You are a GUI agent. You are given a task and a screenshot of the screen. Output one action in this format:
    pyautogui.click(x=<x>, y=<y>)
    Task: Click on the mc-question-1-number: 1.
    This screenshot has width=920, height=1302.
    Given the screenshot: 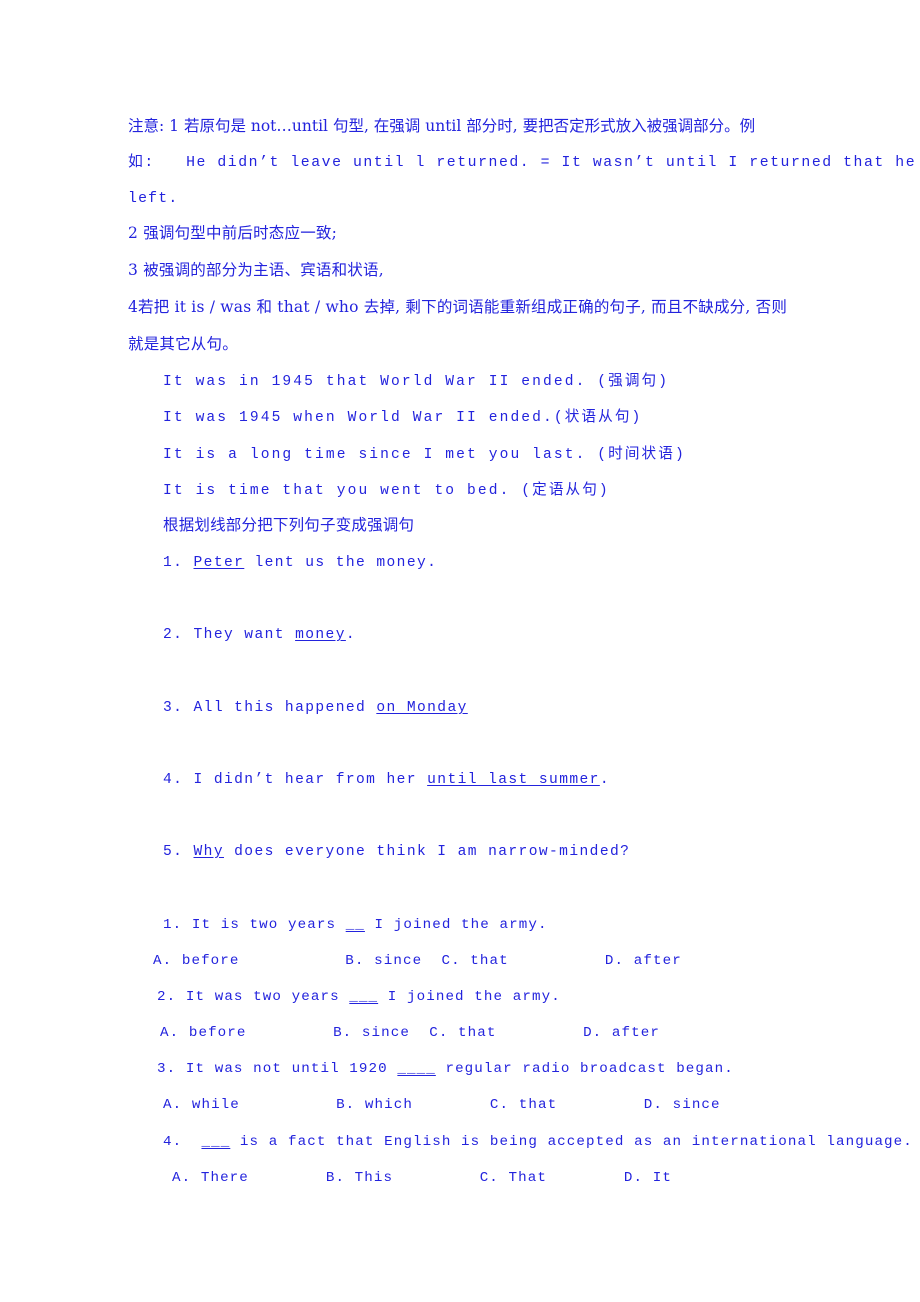 What is the action you would take?
    pyautogui.click(x=173, y=925)
    